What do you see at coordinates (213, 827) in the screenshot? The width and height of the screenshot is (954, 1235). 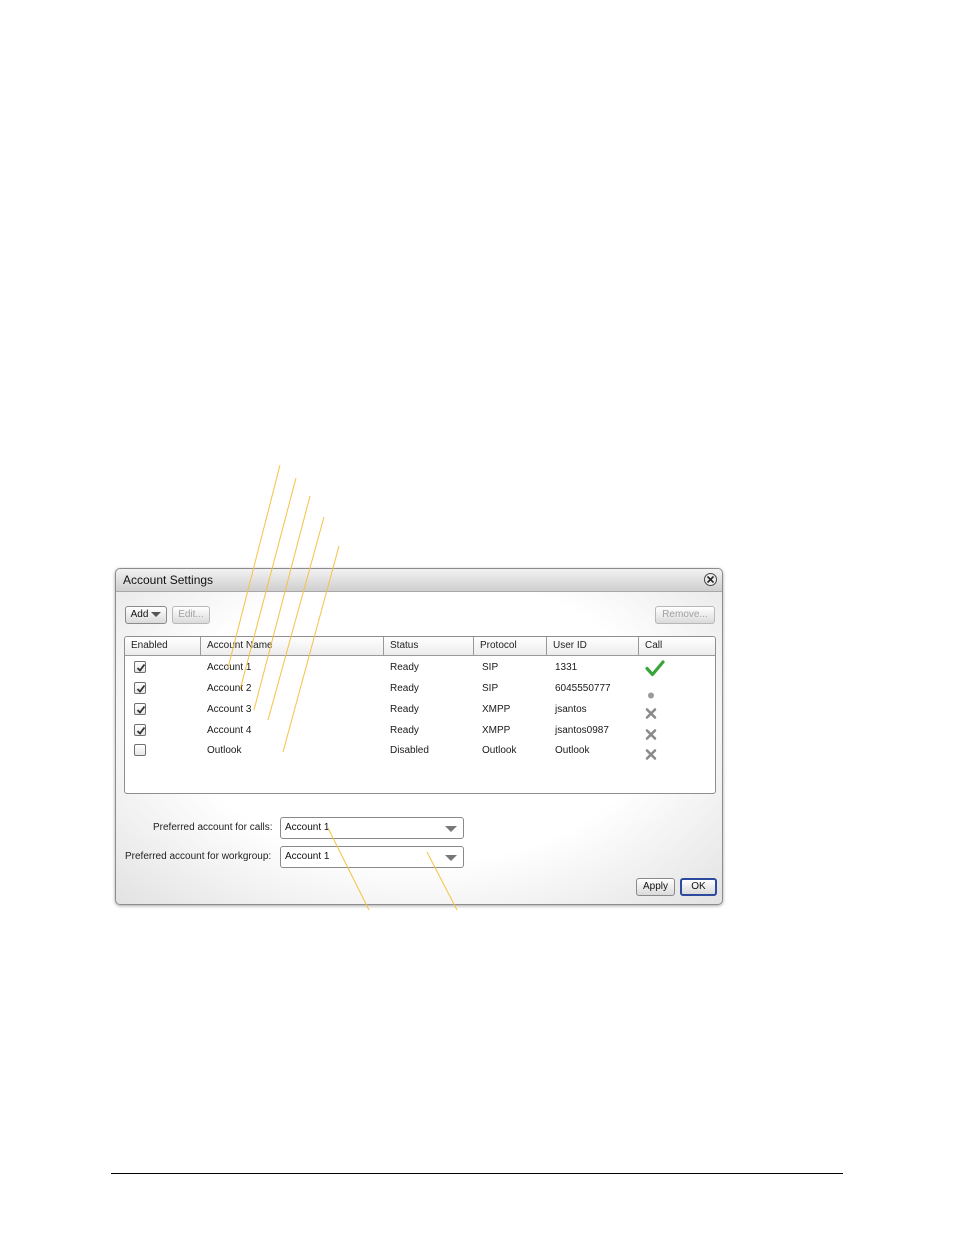 I see `preferred-calls-label: Preferred account for calls:` at bounding box center [213, 827].